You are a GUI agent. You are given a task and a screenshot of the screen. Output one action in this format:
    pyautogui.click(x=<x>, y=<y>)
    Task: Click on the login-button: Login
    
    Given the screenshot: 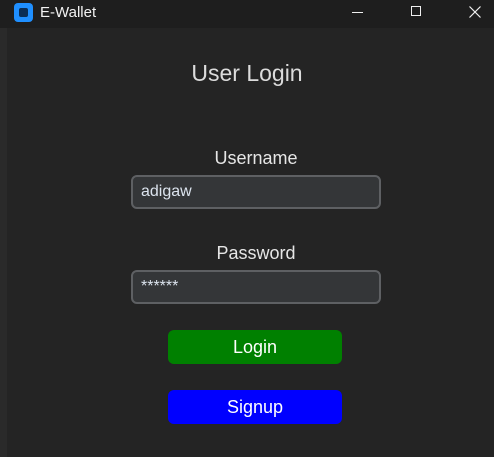 What is the action you would take?
    pyautogui.click(x=255, y=347)
    